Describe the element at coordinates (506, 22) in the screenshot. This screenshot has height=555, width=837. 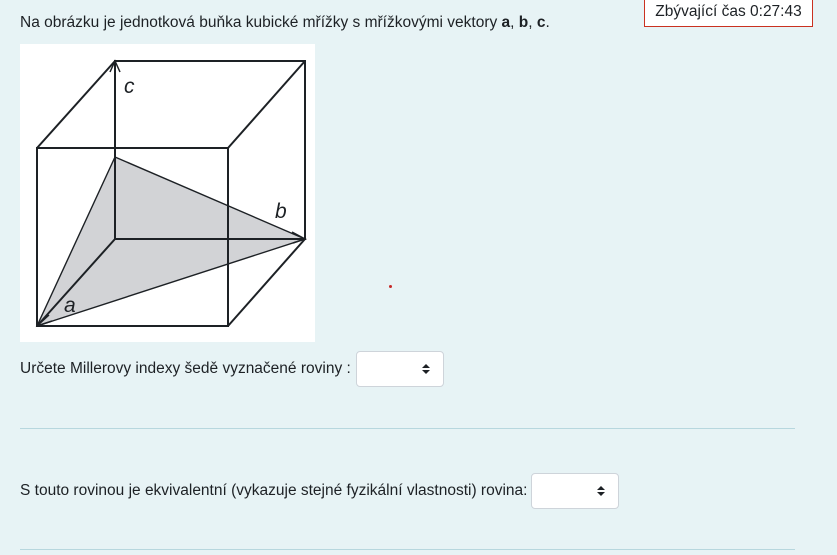
I see `vector-a-label: a` at that location.